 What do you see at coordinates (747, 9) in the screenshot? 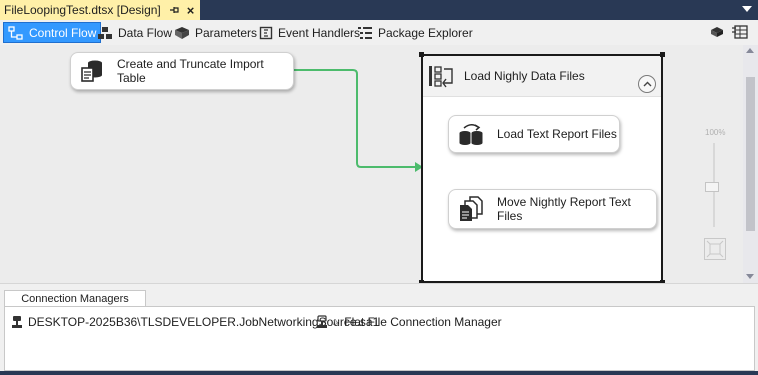
I see `tab-overflow-icon` at bounding box center [747, 9].